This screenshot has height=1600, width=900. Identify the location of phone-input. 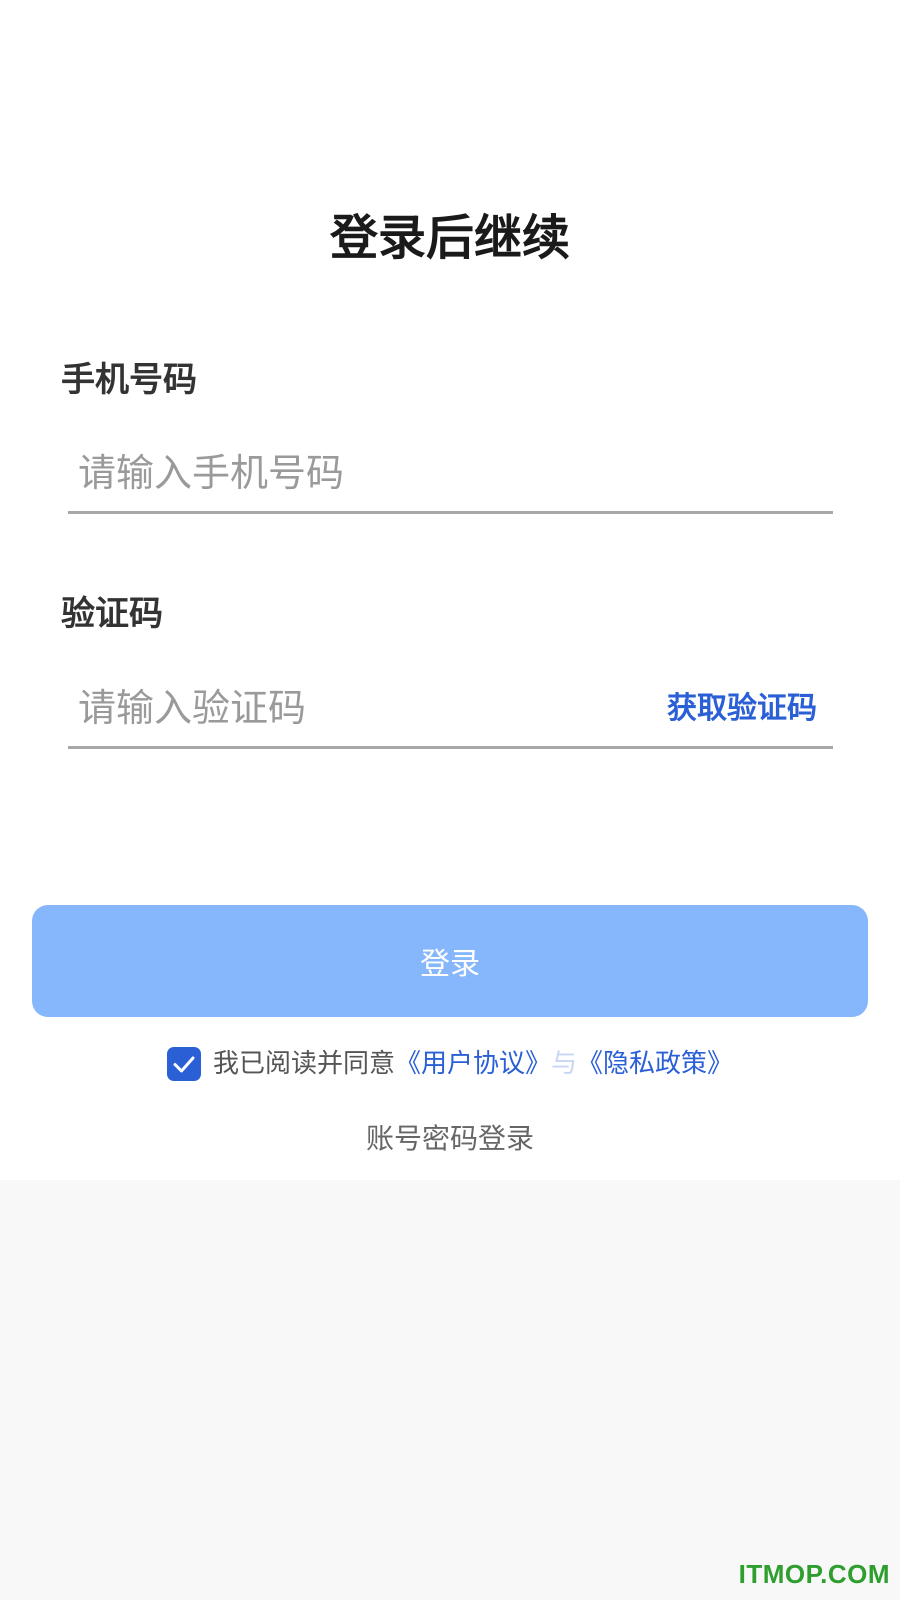
(450, 473).